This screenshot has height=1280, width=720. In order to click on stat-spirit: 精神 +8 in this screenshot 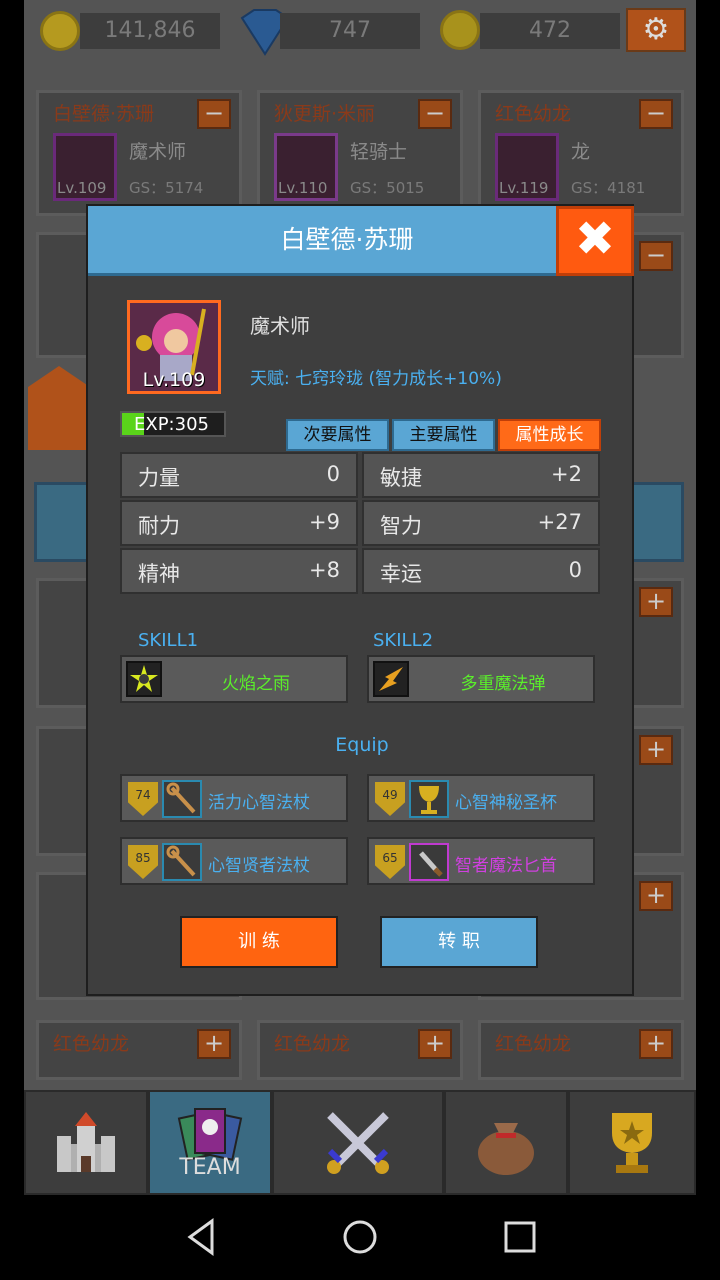, I will do `click(239, 571)`.